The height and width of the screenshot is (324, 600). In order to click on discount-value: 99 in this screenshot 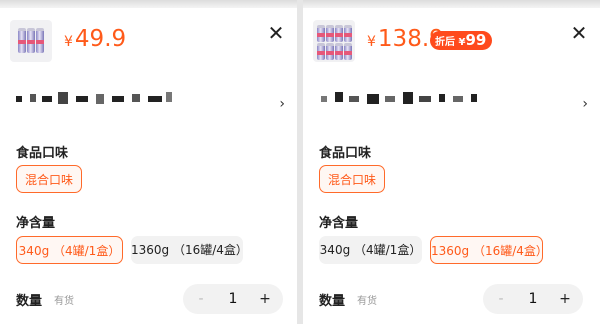, I will do `click(476, 40)`.